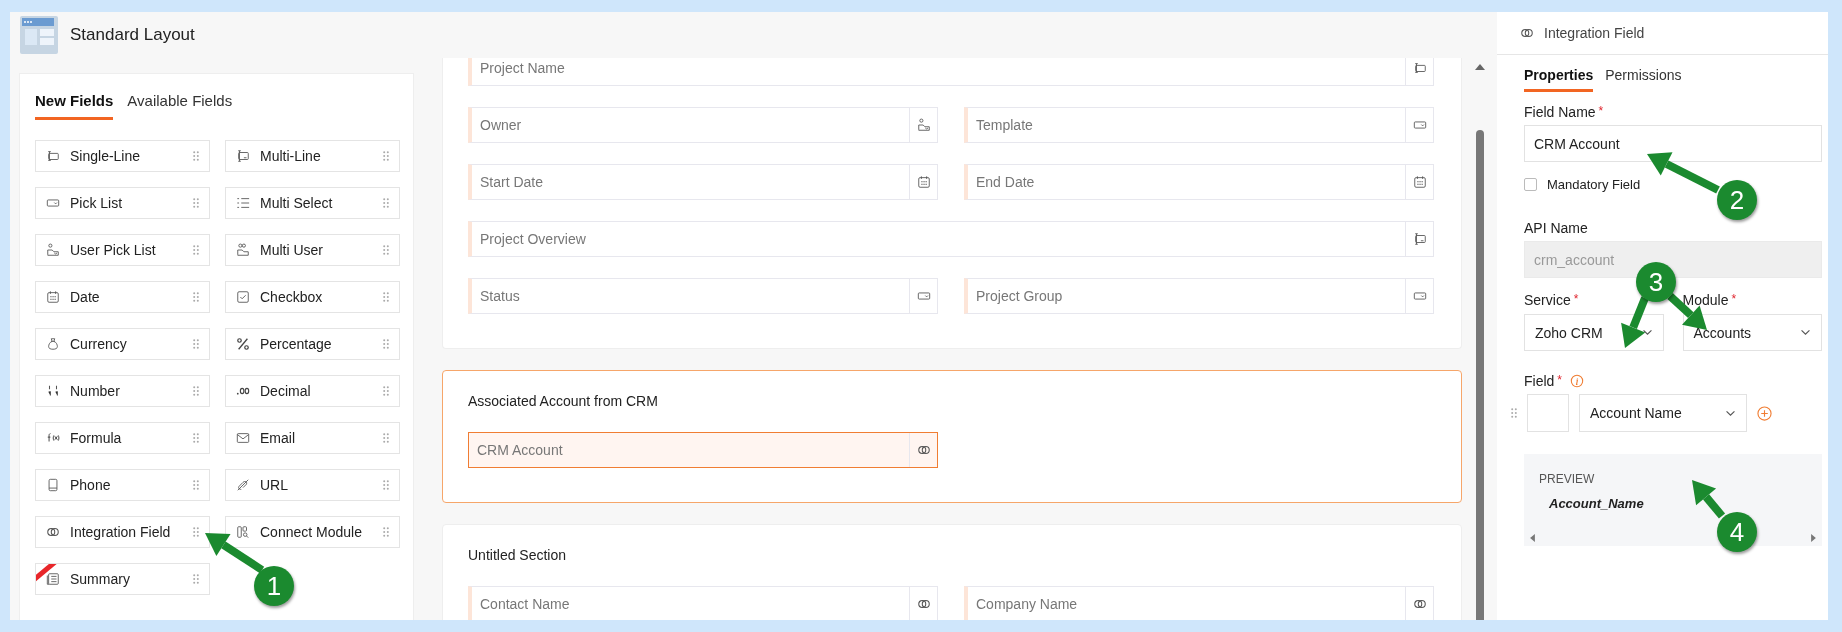  Describe the element at coordinates (1532, 538) in the screenshot. I see `scroll-left-icon` at that location.